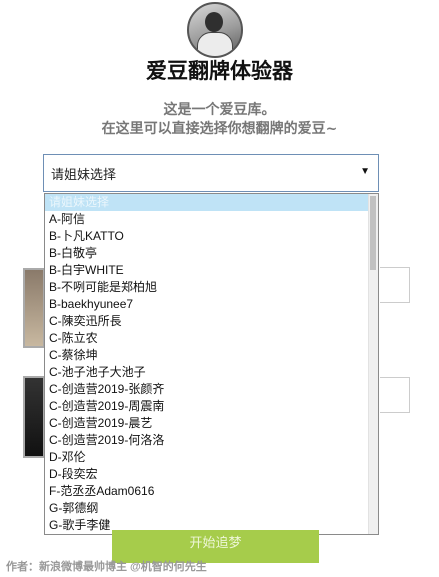 The width and height of the screenshot is (439, 577). Describe the element at coordinates (211, 202) in the screenshot. I see `dropdown-option: 请姐妹选择` at that location.